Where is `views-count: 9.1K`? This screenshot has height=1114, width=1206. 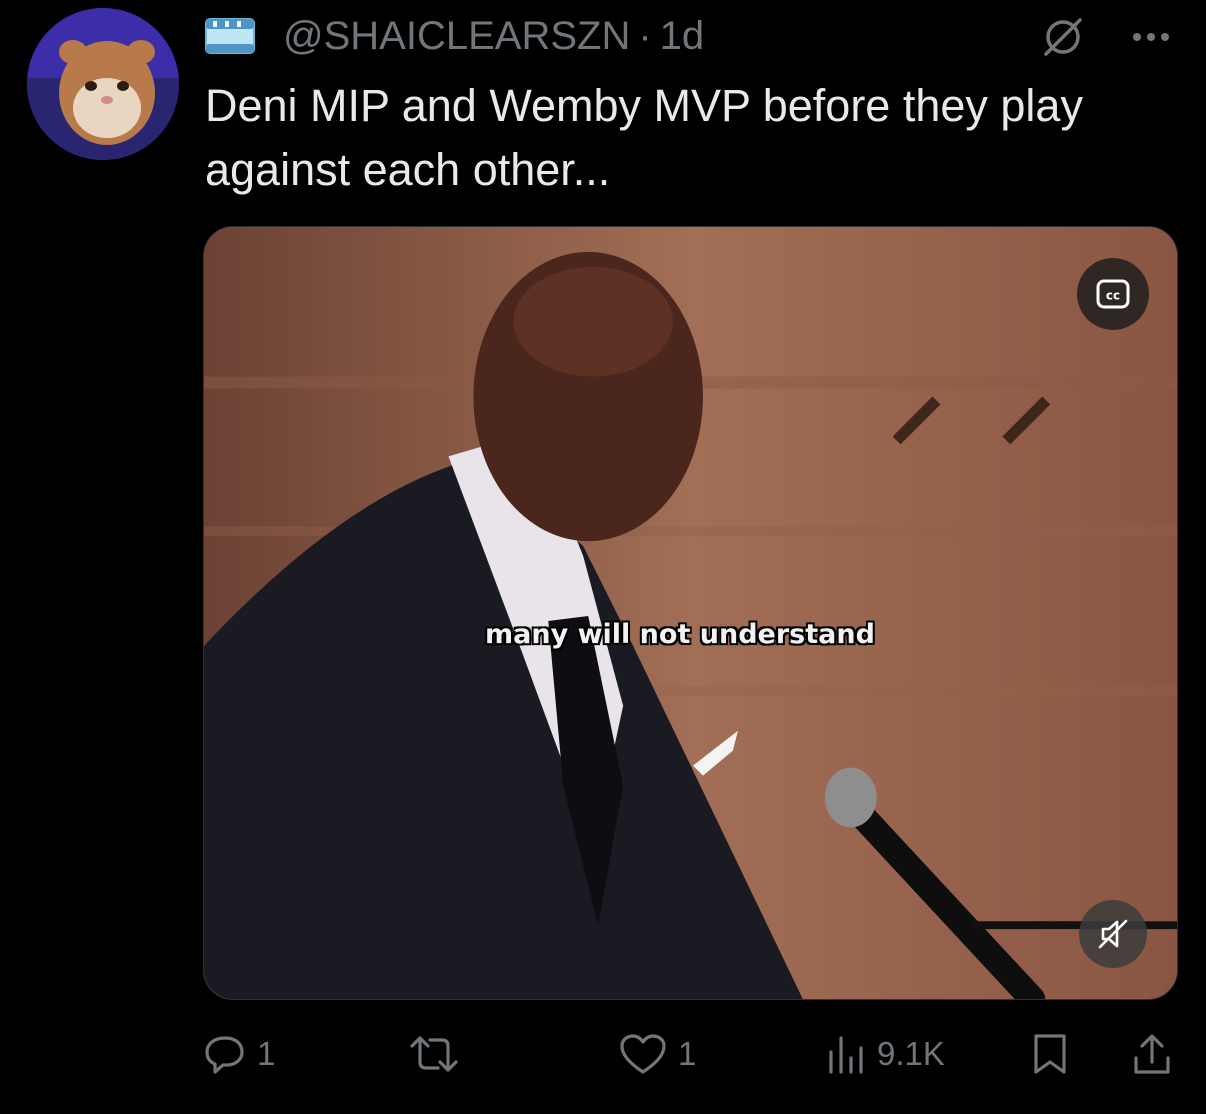
views-count: 9.1K is located at coordinates (911, 1053).